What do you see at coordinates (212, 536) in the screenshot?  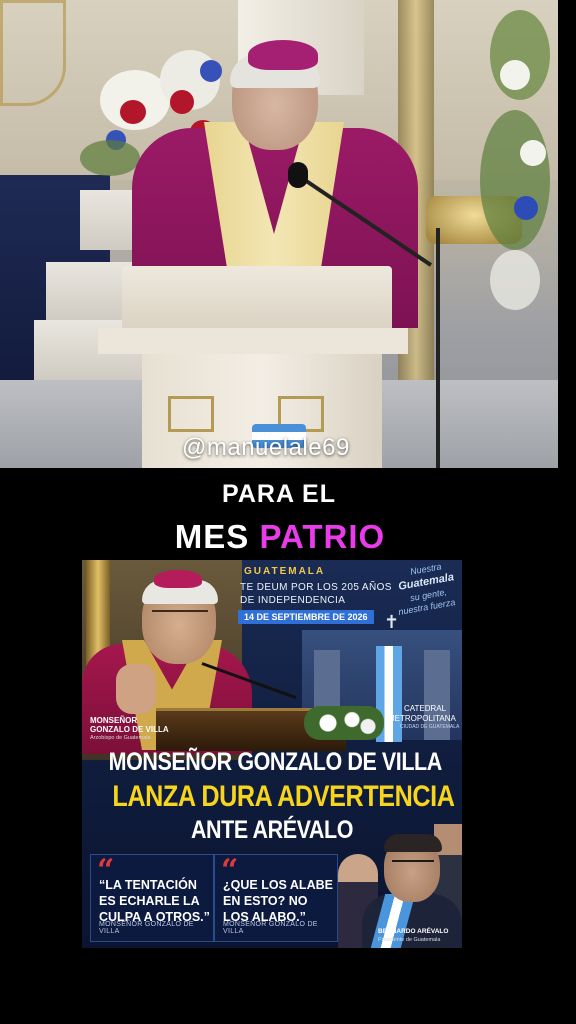 I see `caption-word: MES` at bounding box center [212, 536].